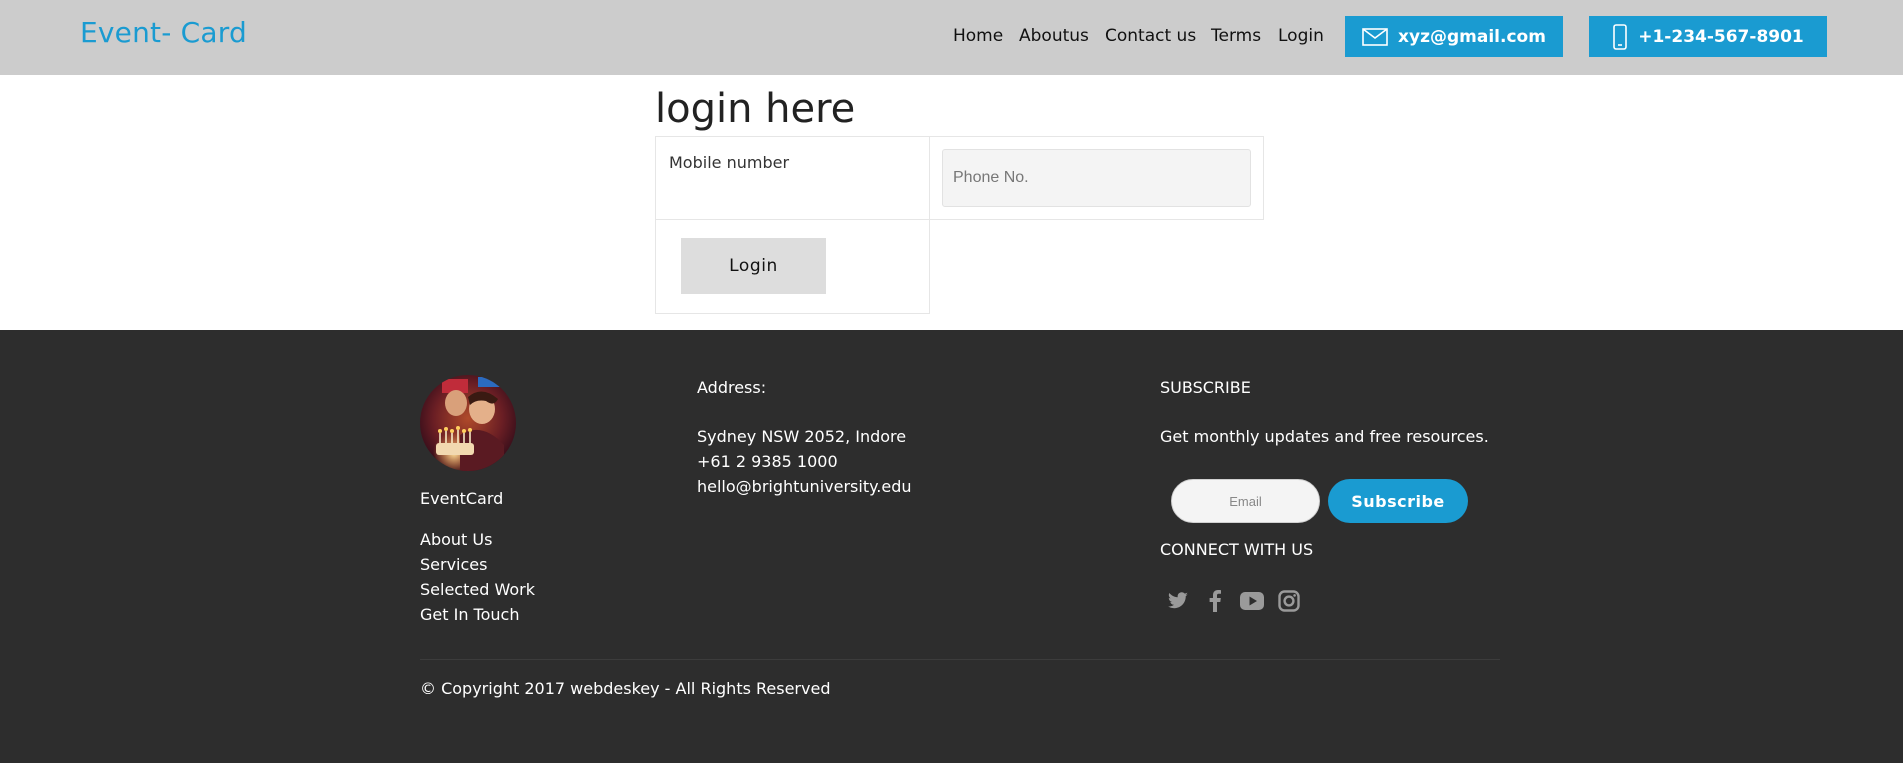  I want to click on mobile-phone-icon, so click(1620, 36).